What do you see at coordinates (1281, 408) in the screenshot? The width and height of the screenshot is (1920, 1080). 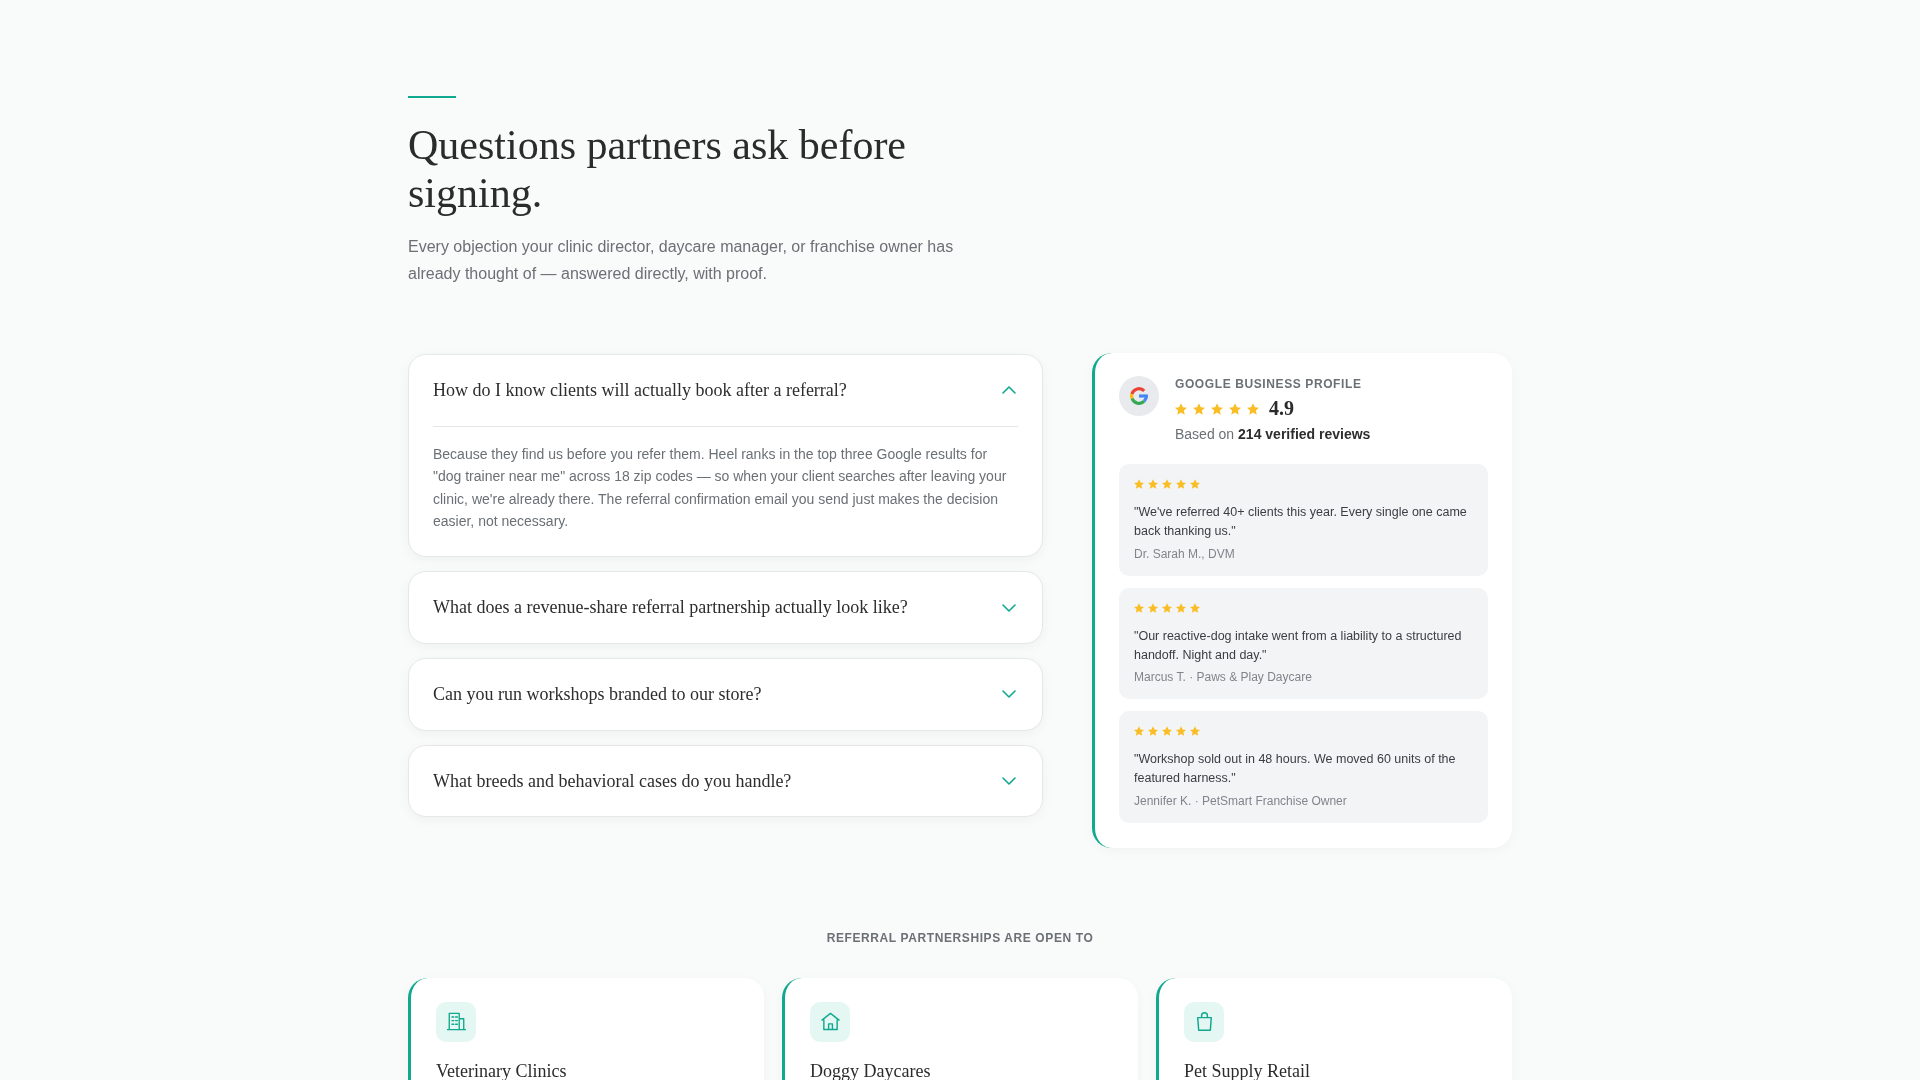 I see `rating-value: 4.9` at bounding box center [1281, 408].